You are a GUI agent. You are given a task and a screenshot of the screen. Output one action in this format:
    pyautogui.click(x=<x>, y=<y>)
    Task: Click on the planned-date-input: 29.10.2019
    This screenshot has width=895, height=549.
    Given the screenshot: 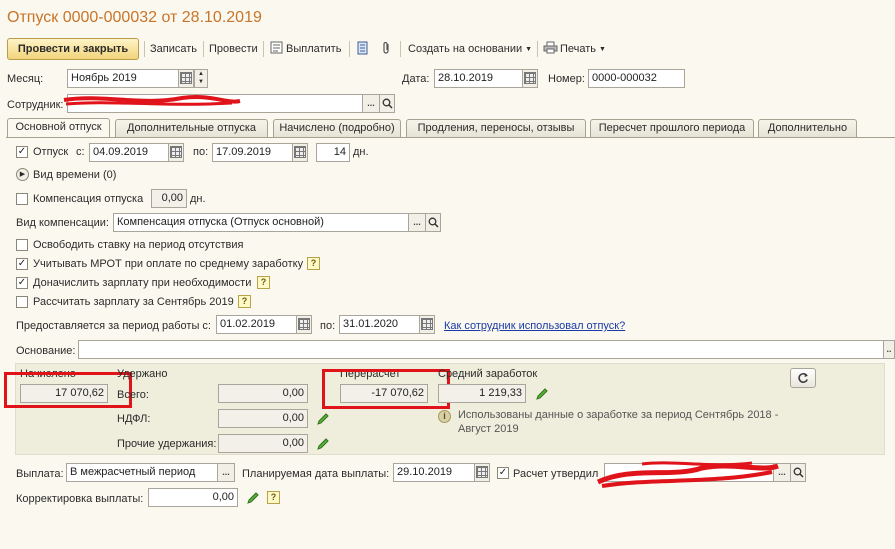 What is the action you would take?
    pyautogui.click(x=434, y=472)
    